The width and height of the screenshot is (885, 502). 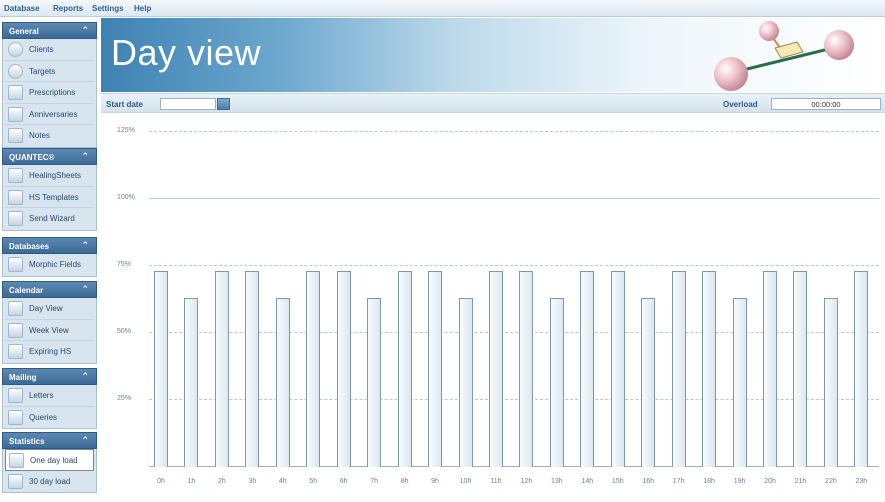 I want to click on x-tick-label: 15h, so click(x=617, y=481).